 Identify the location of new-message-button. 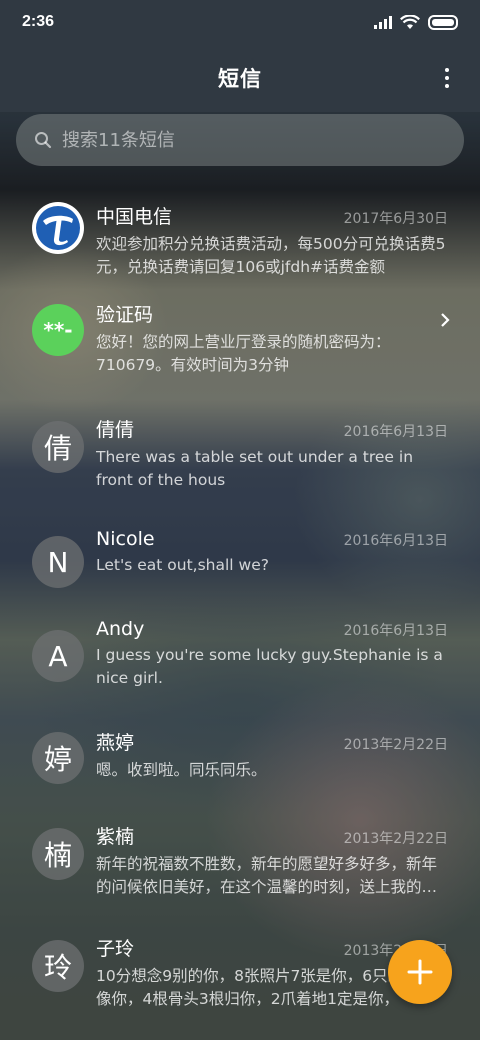
(420, 972).